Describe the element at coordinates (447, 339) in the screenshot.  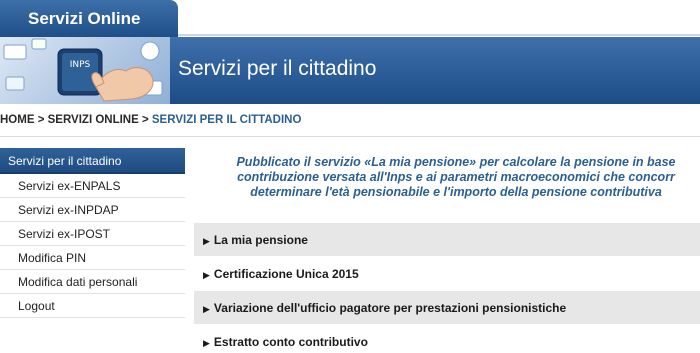
I see `accordion-item-estratto-conto-contributivo: ▶ Estratto conto contributivo` at that location.